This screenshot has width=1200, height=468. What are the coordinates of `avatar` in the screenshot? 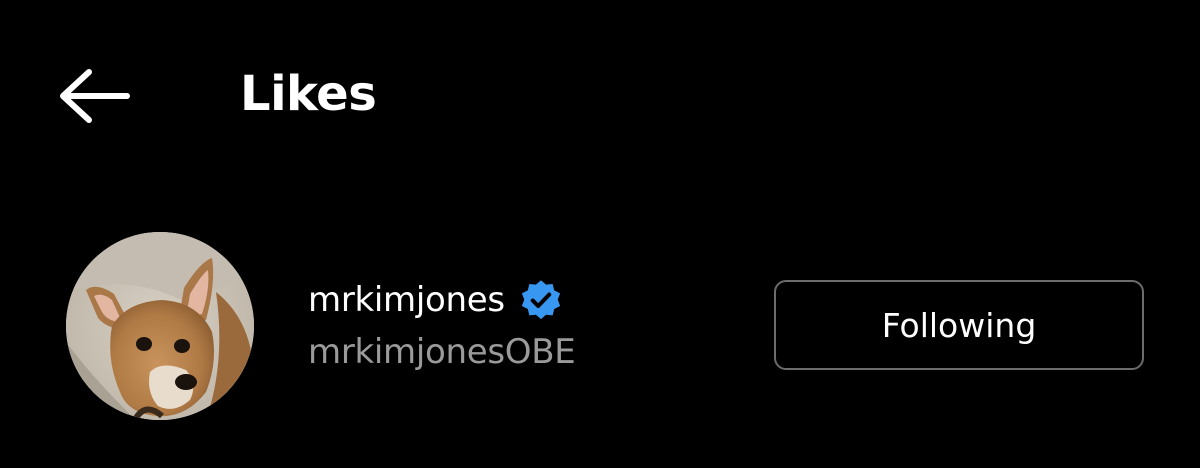 It's located at (160, 326).